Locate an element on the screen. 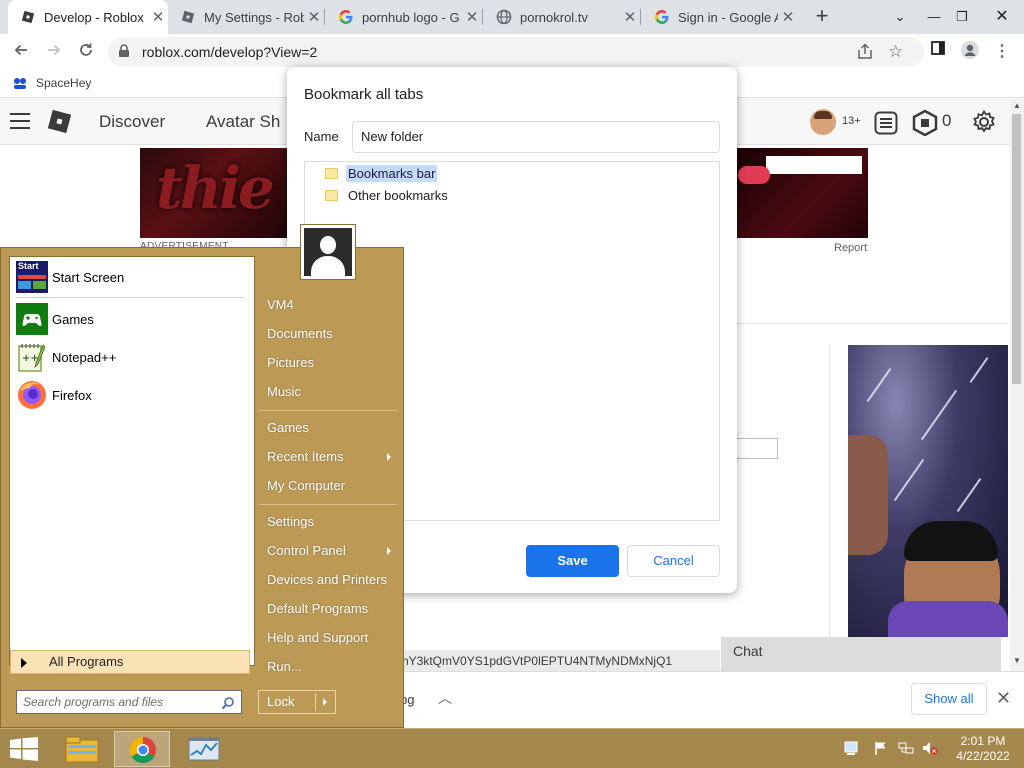 The height and width of the screenshot is (768, 1024). google-icon is located at coordinates (346, 17).